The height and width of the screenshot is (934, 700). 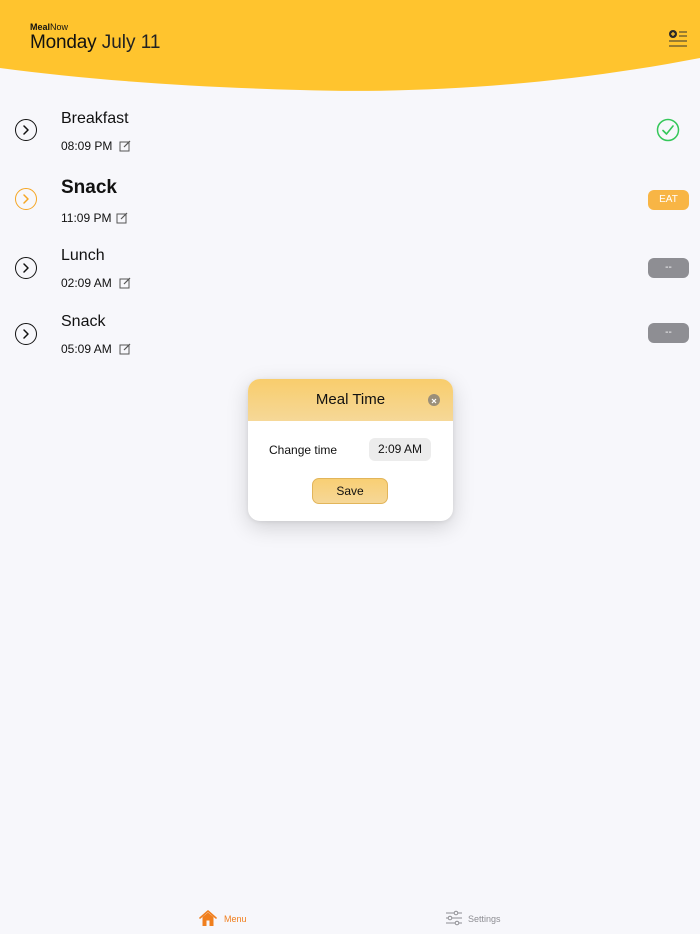 What do you see at coordinates (63, 42) in the screenshot?
I see `day-label: Monday` at bounding box center [63, 42].